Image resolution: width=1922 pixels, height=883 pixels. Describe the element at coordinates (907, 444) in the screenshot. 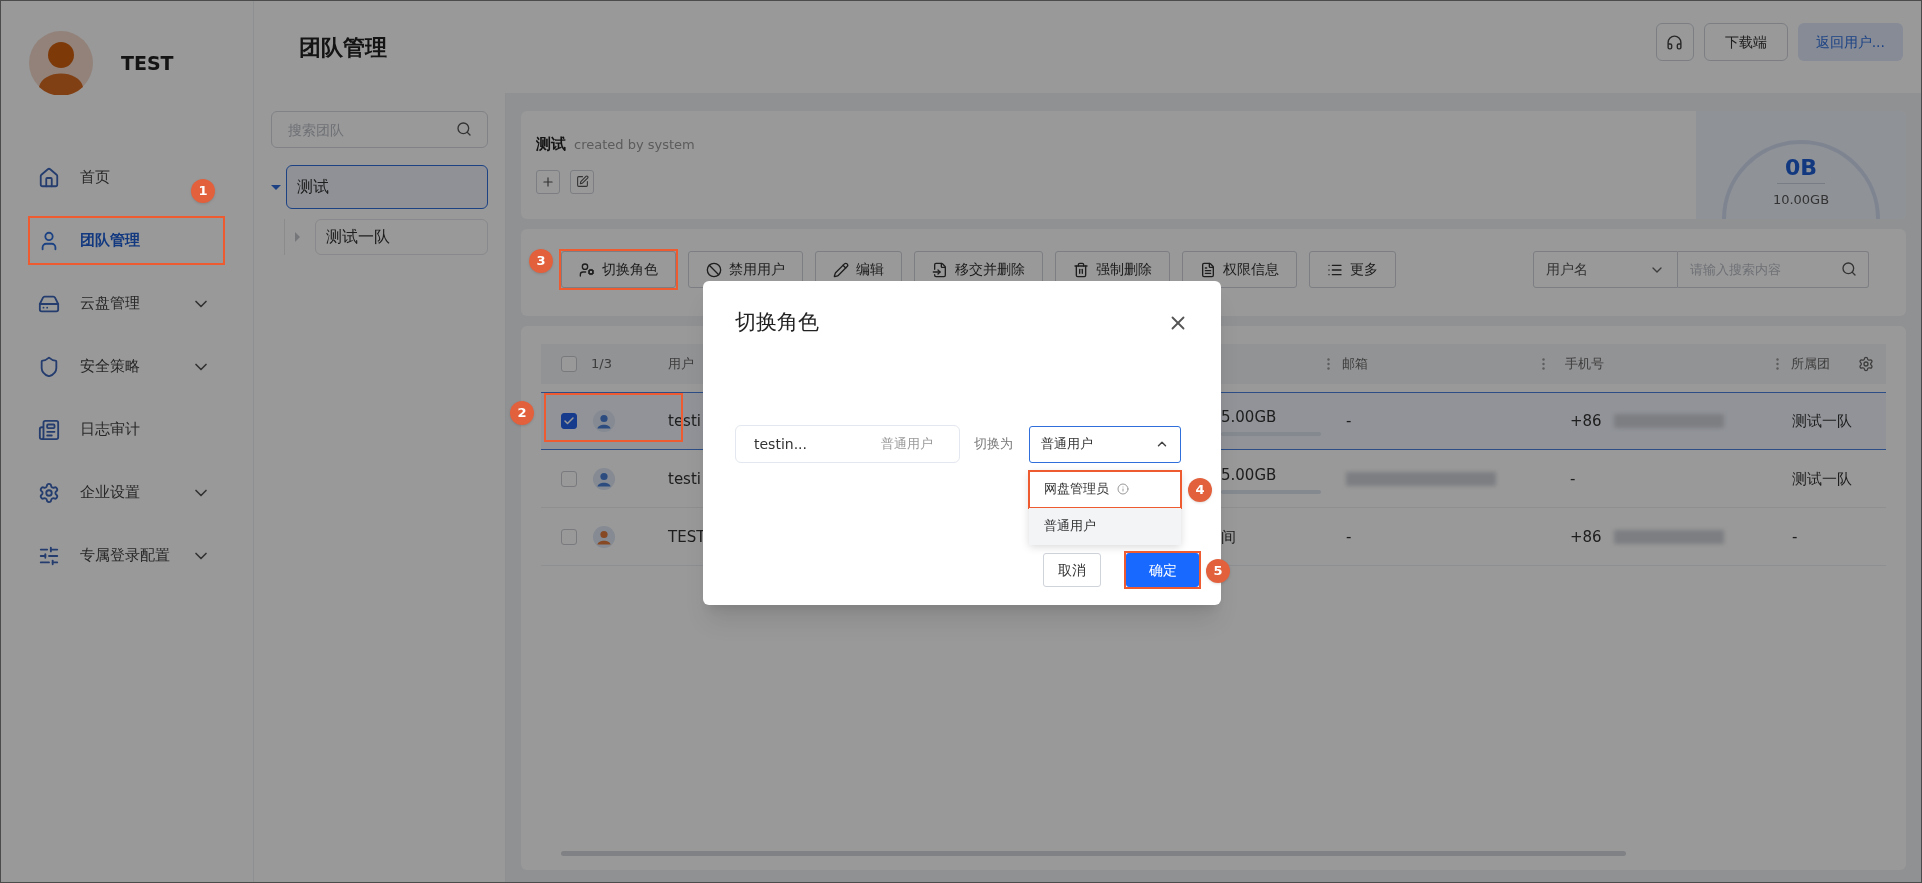

I see `current-role: 普通用户` at that location.